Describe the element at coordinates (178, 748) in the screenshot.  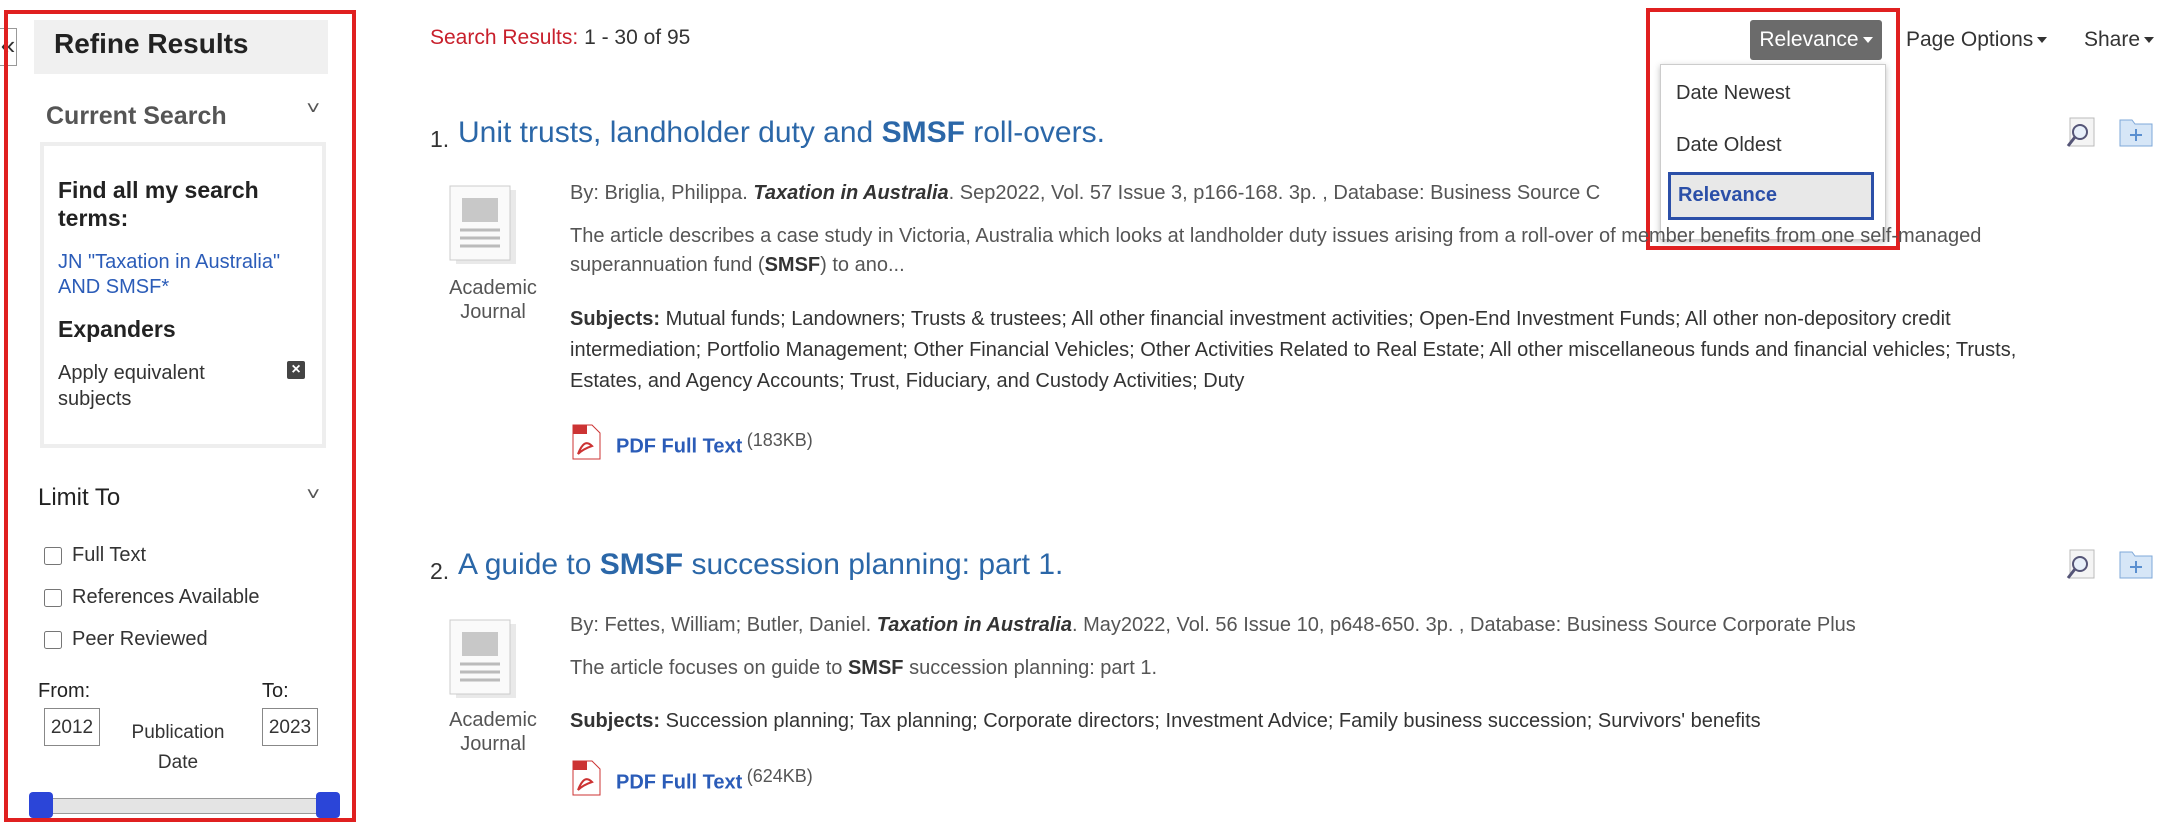
I see `publication-date-caption: Publication Date` at that location.